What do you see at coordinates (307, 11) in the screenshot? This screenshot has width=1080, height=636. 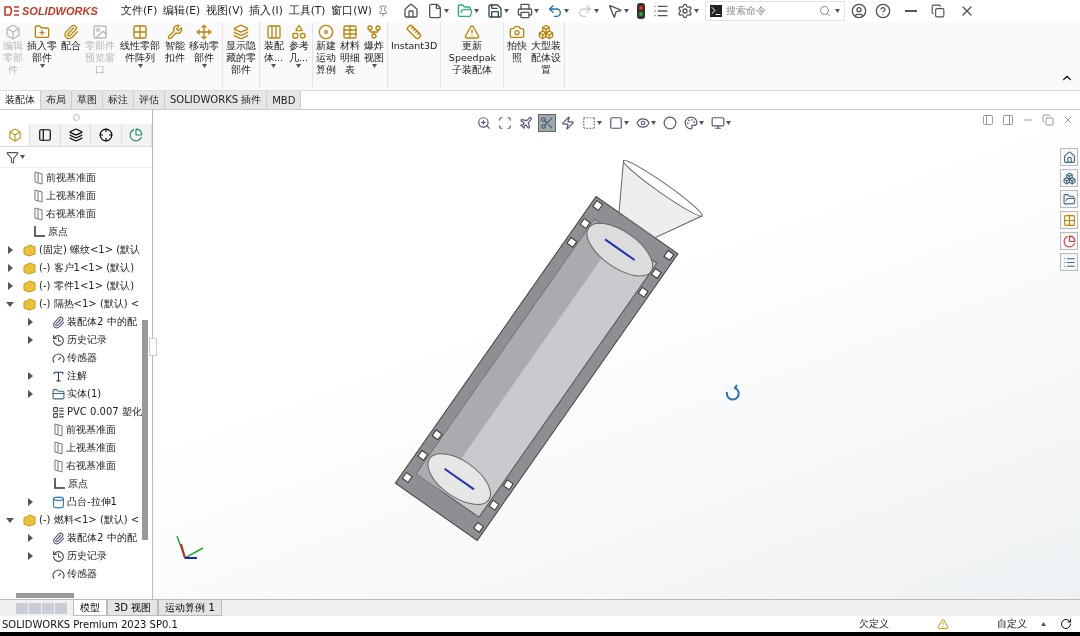 I see `menu-item: 工具(T)` at bounding box center [307, 11].